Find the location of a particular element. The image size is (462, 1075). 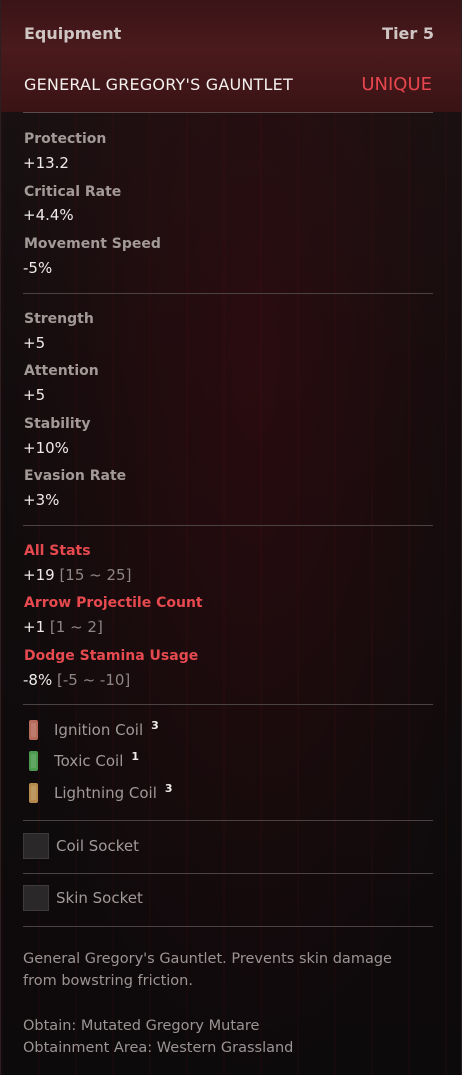

unique-stat-value-dodge-stamina-usage: -8% [-5 ~ -10] is located at coordinates (77, 680).